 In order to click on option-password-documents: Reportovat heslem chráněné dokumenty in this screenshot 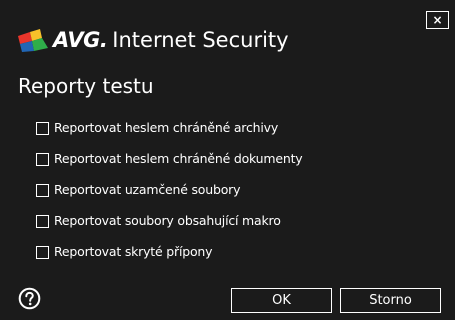, I will do `click(169, 159)`.